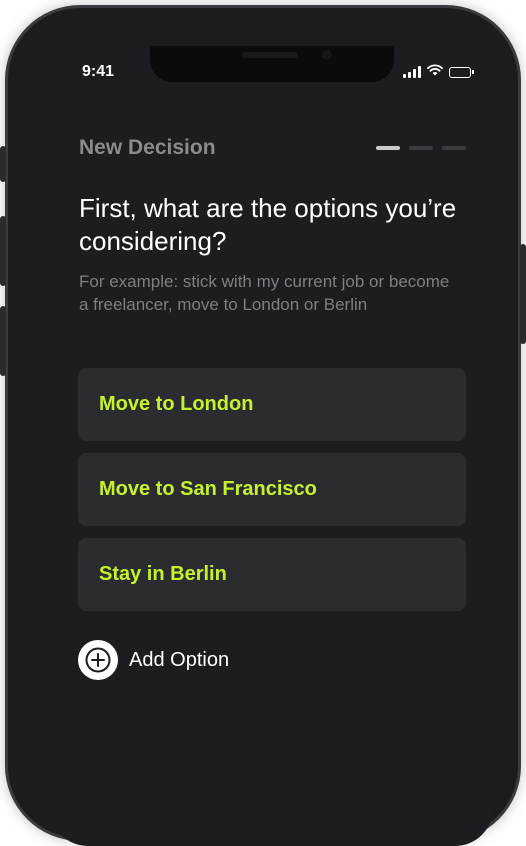 The image size is (526, 846). I want to click on notch, so click(272, 64).